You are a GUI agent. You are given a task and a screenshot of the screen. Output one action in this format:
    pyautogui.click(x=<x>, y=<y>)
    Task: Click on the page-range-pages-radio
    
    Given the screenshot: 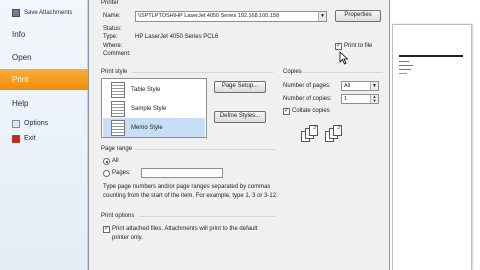 What is the action you would take?
    pyautogui.click(x=106, y=173)
    